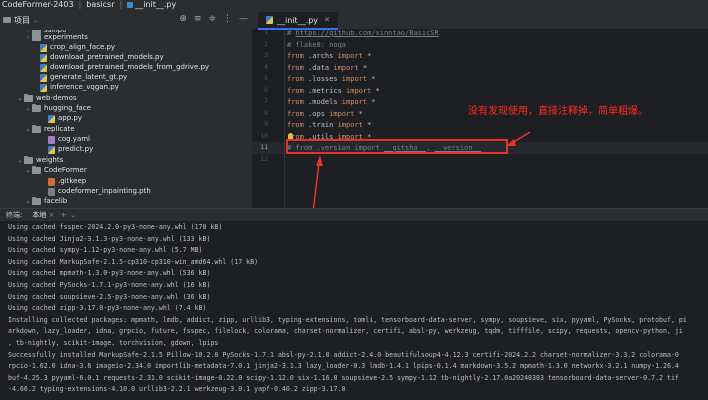 The image size is (708, 400). What do you see at coordinates (198, 19) in the screenshot?
I see `expand-all-icon: ≡` at bounding box center [198, 19].